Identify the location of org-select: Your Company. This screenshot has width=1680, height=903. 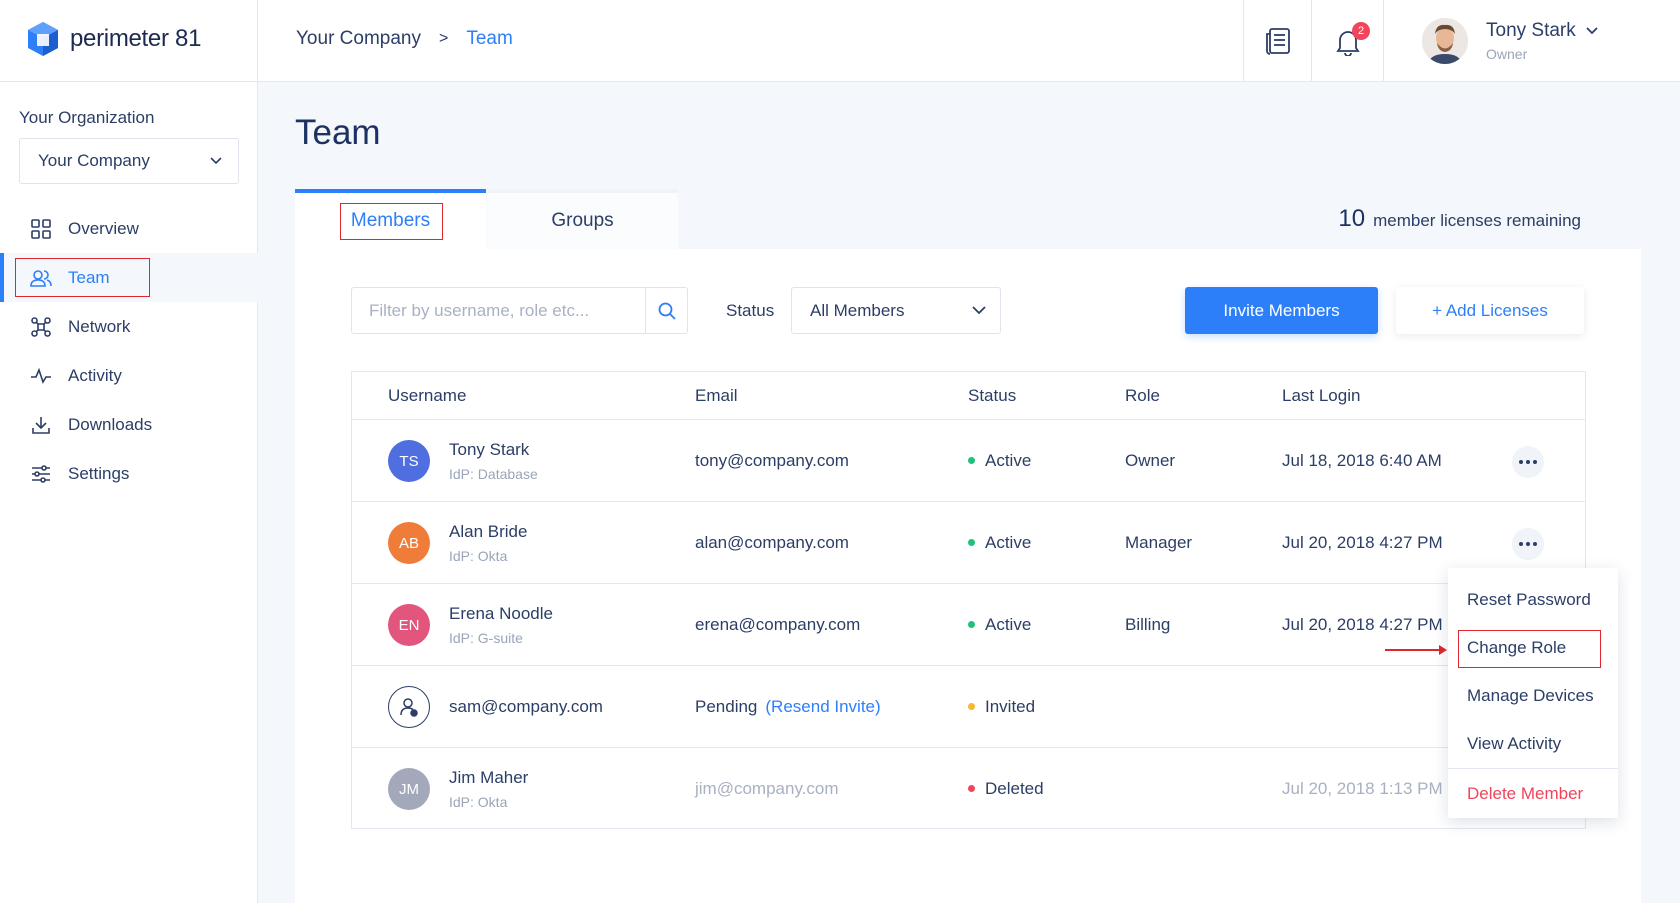
(129, 161).